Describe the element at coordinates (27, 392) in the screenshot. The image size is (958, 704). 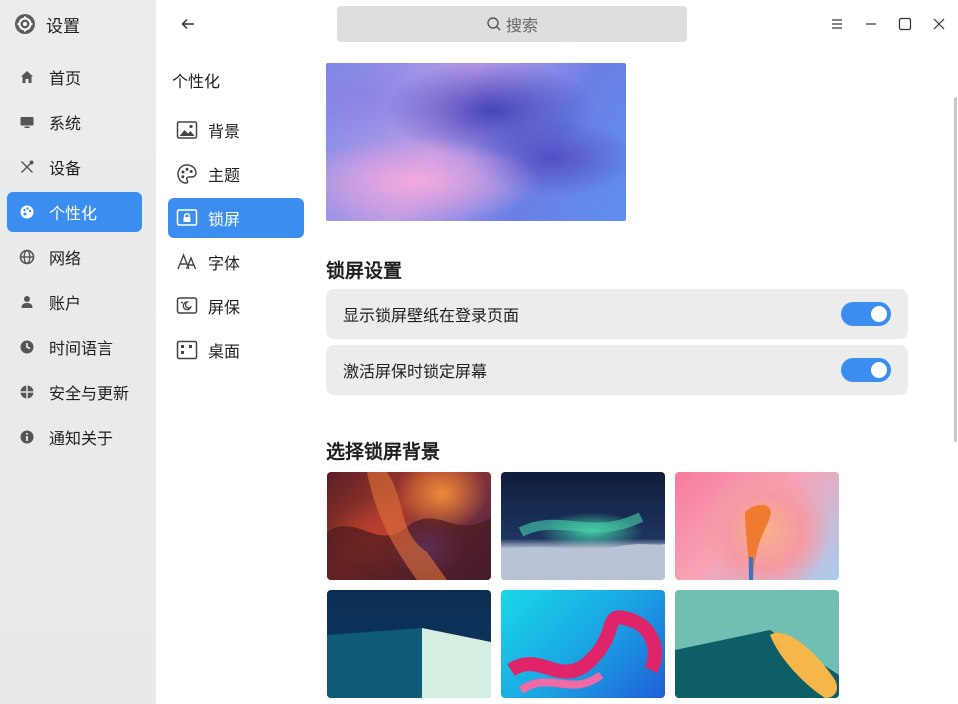
I see `shield-icon` at that location.